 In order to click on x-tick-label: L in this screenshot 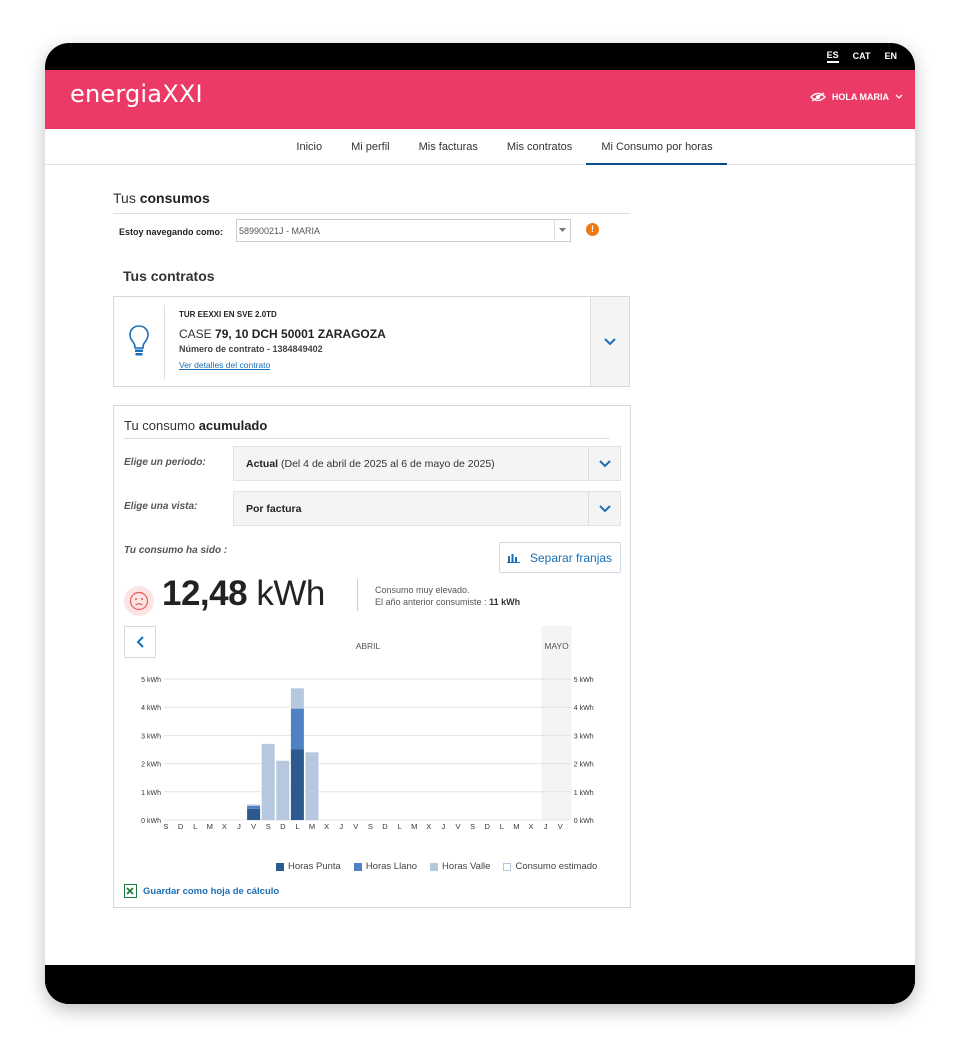, I will do `click(297, 826)`.